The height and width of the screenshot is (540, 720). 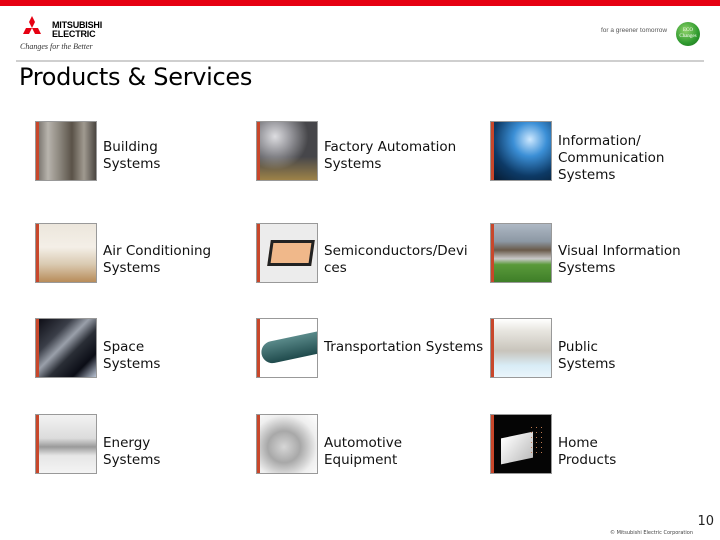 What do you see at coordinates (56, 46) in the screenshot?
I see `brand-tagline: Changes for the Better` at bounding box center [56, 46].